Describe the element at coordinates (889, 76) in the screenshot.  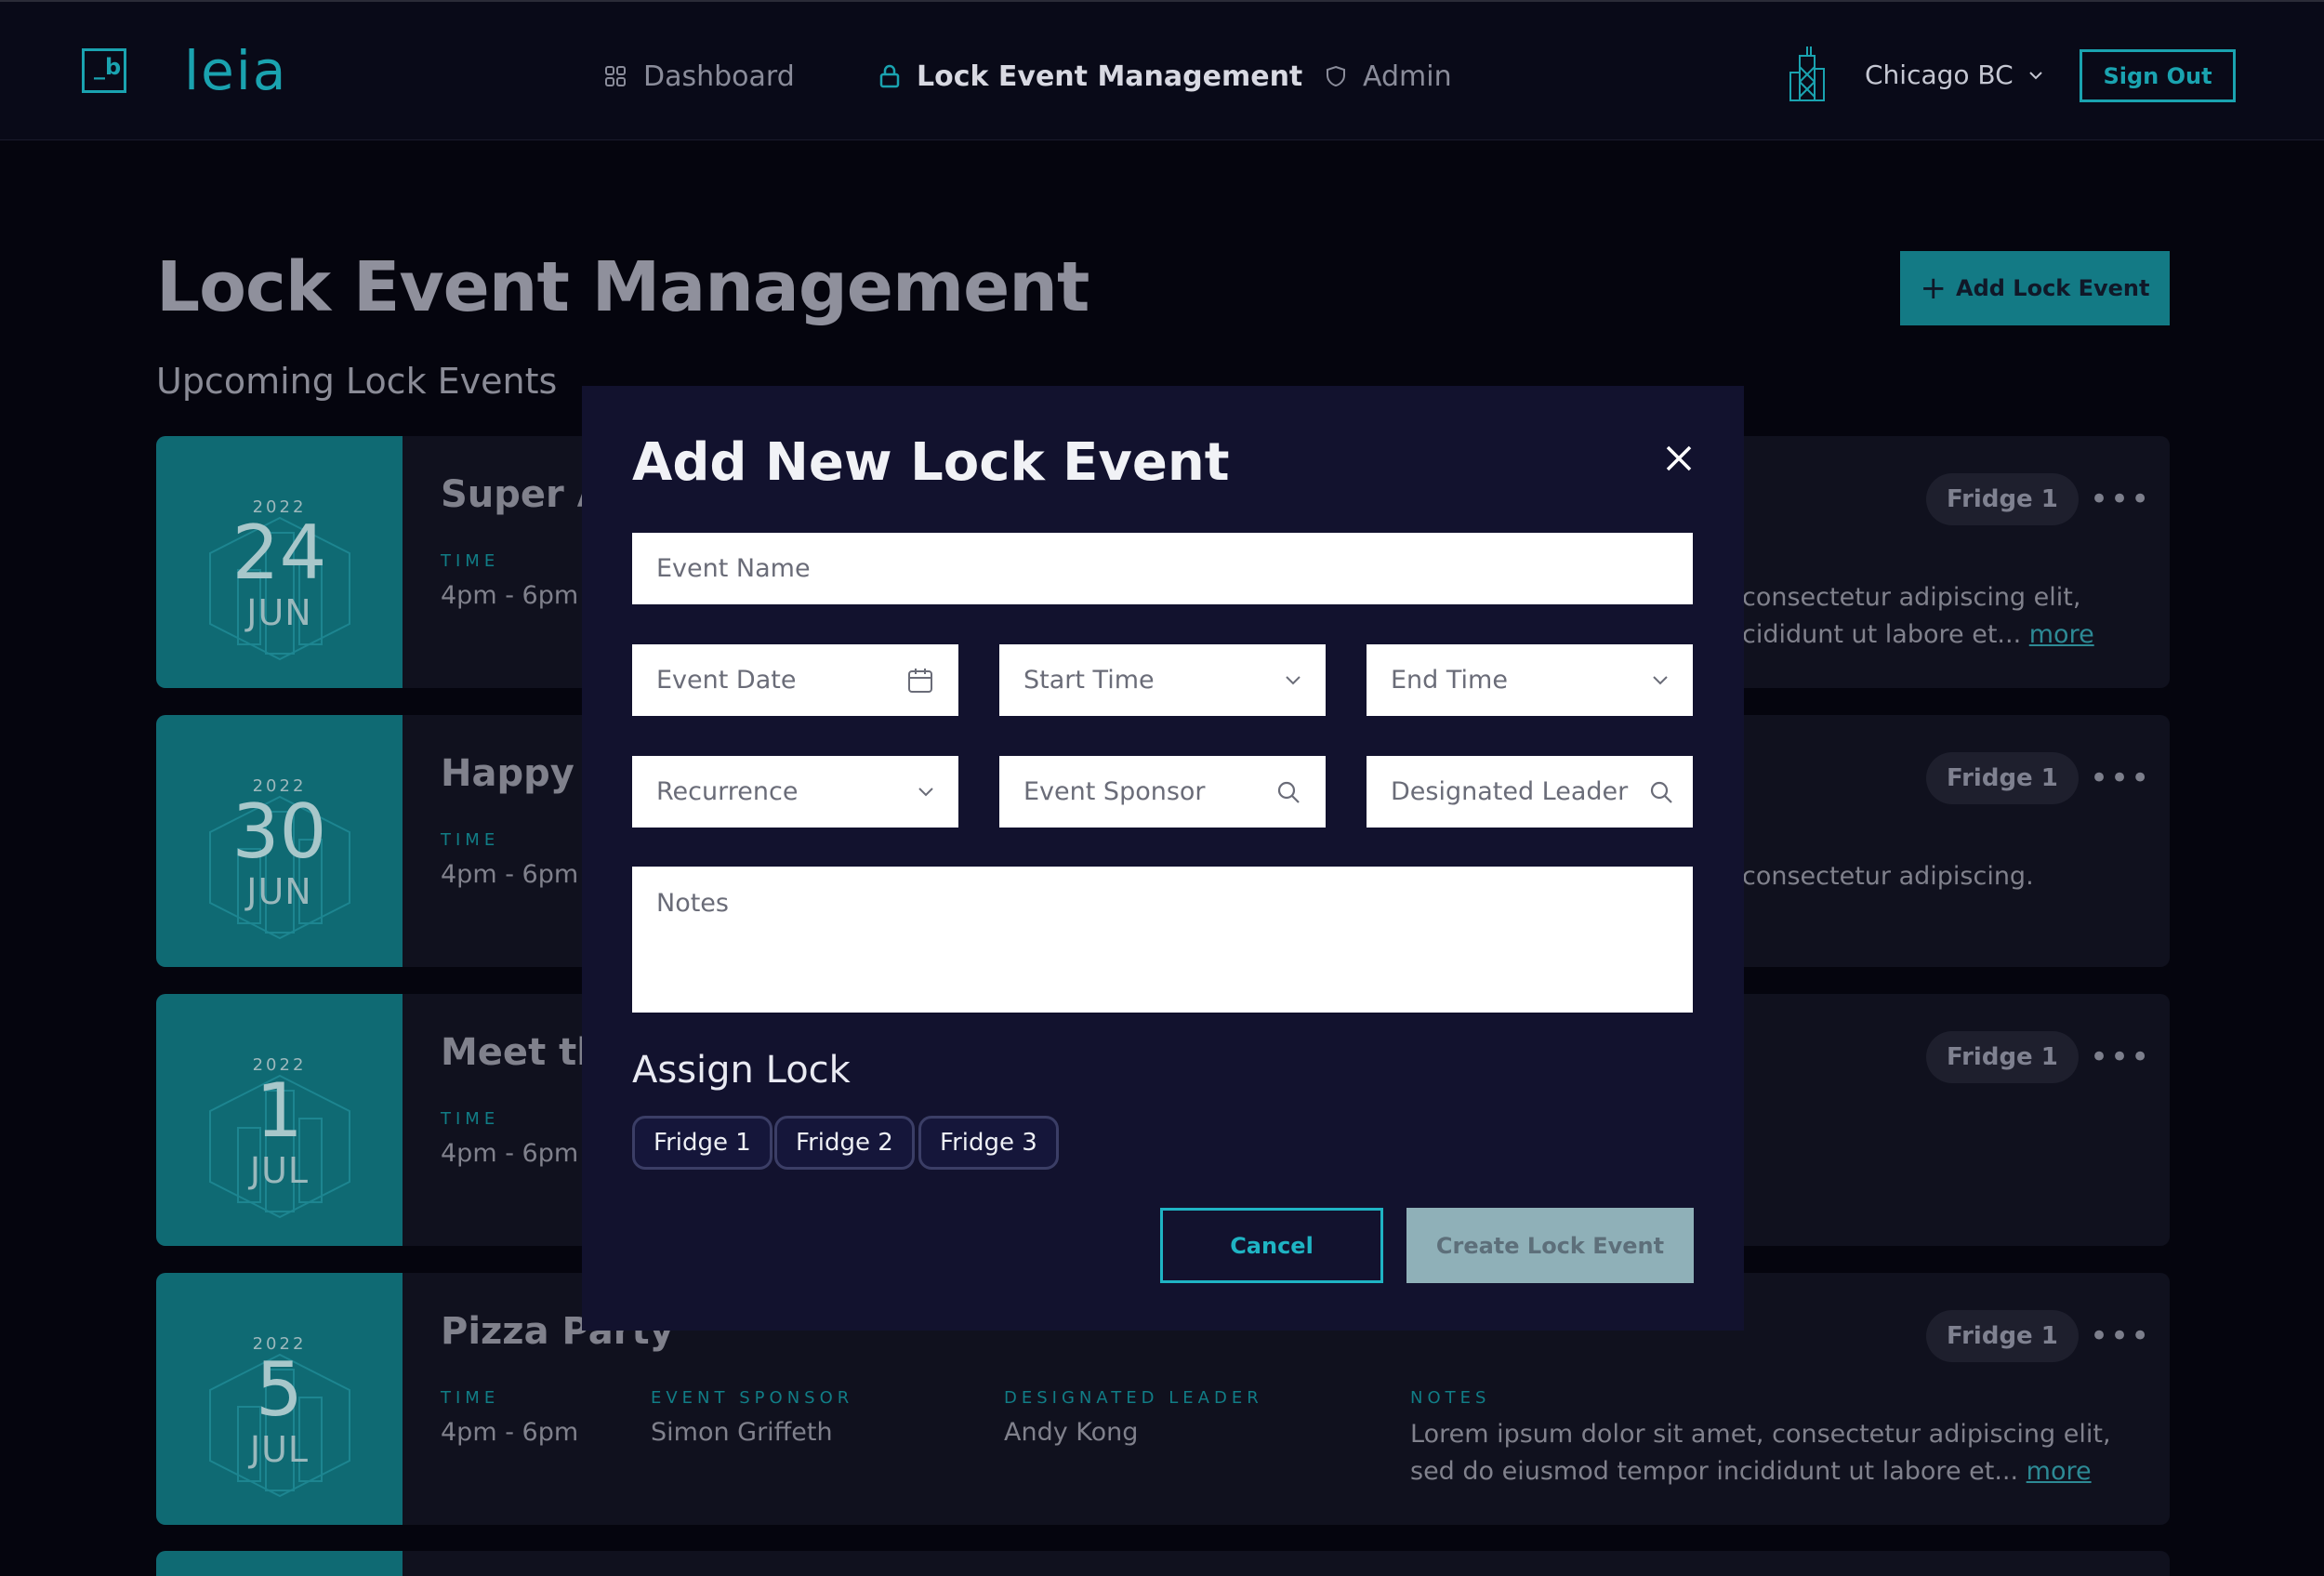
I see `lock-icon` at that location.